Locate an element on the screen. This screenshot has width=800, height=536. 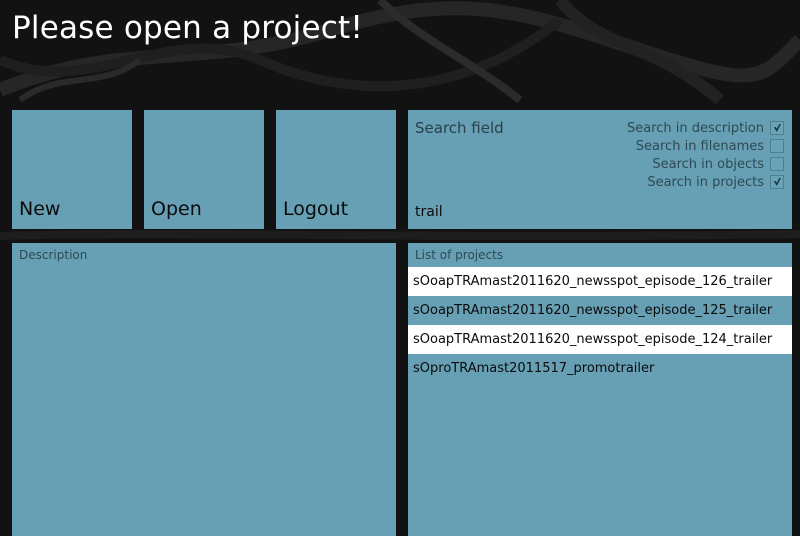
search-input is located at coordinates (595, 212).